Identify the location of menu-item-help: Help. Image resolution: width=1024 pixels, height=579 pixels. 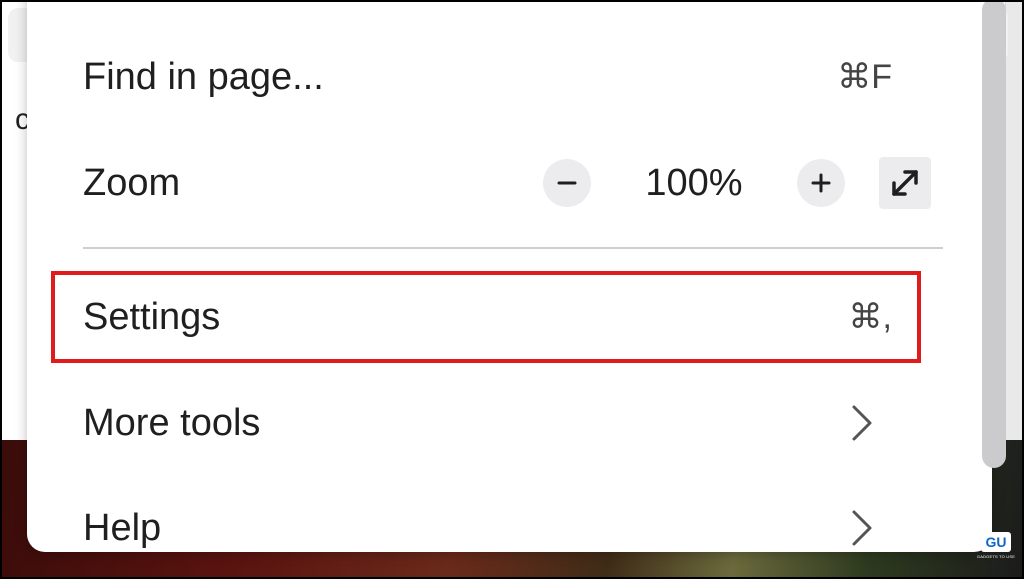
(487, 528).